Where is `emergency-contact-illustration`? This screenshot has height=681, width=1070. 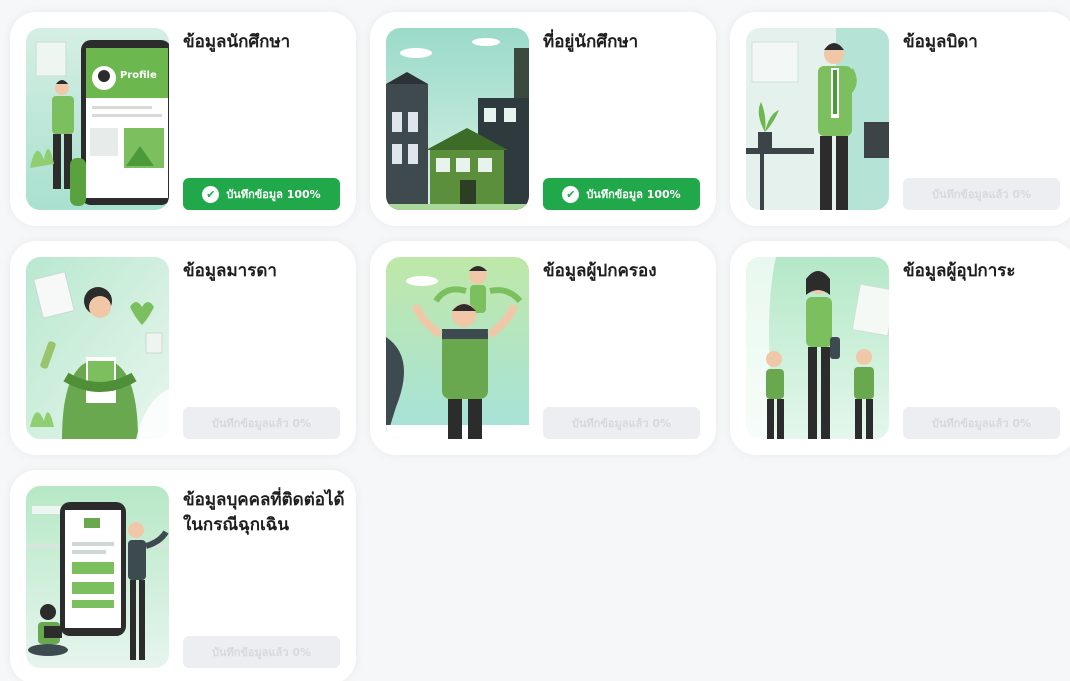
emergency-contact-illustration is located at coordinates (97, 577).